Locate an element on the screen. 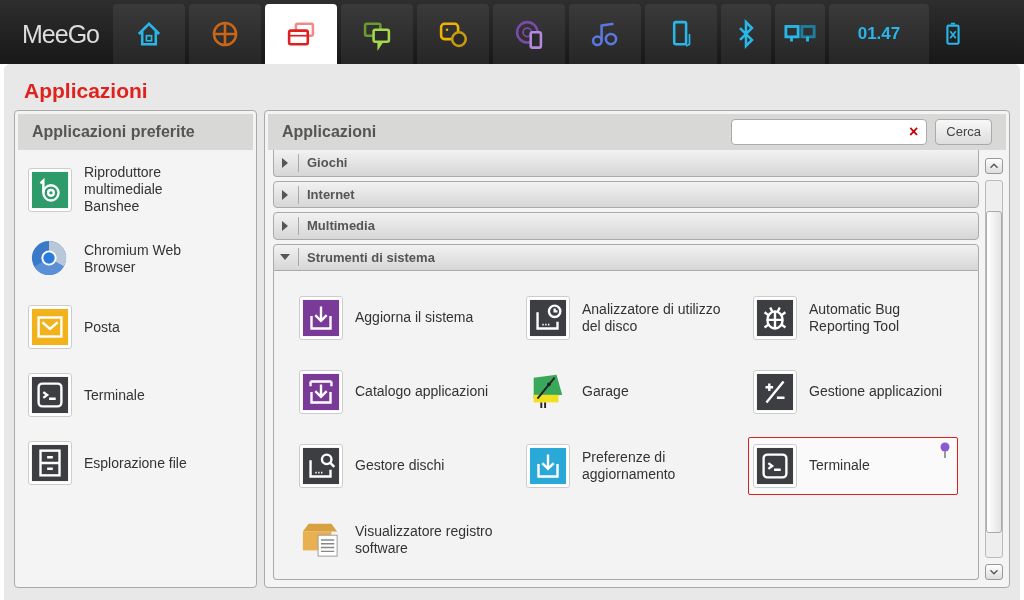  favorite-item: Esplorazione file is located at coordinates (135, 463).